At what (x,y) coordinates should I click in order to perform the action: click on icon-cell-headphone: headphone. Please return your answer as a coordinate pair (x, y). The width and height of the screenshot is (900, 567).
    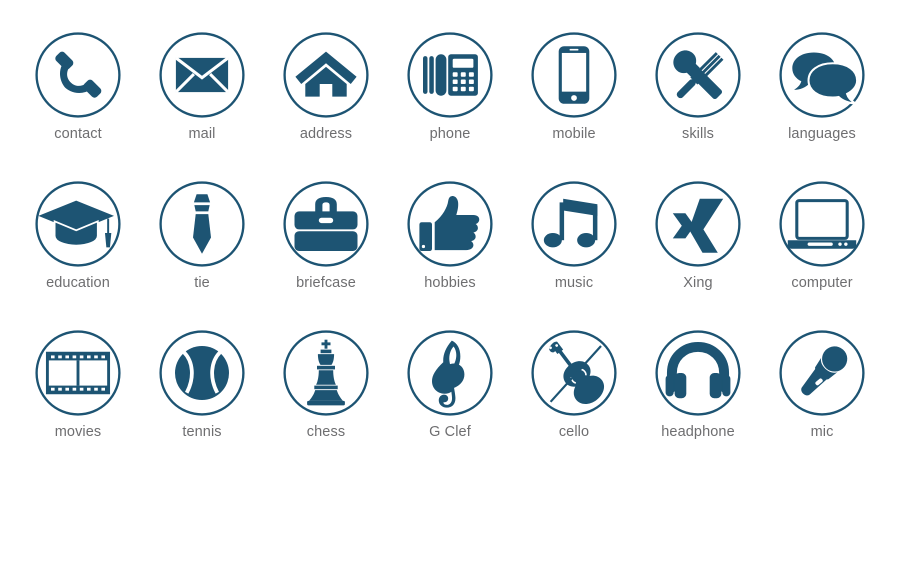
    Looking at the image, I should click on (698, 384).